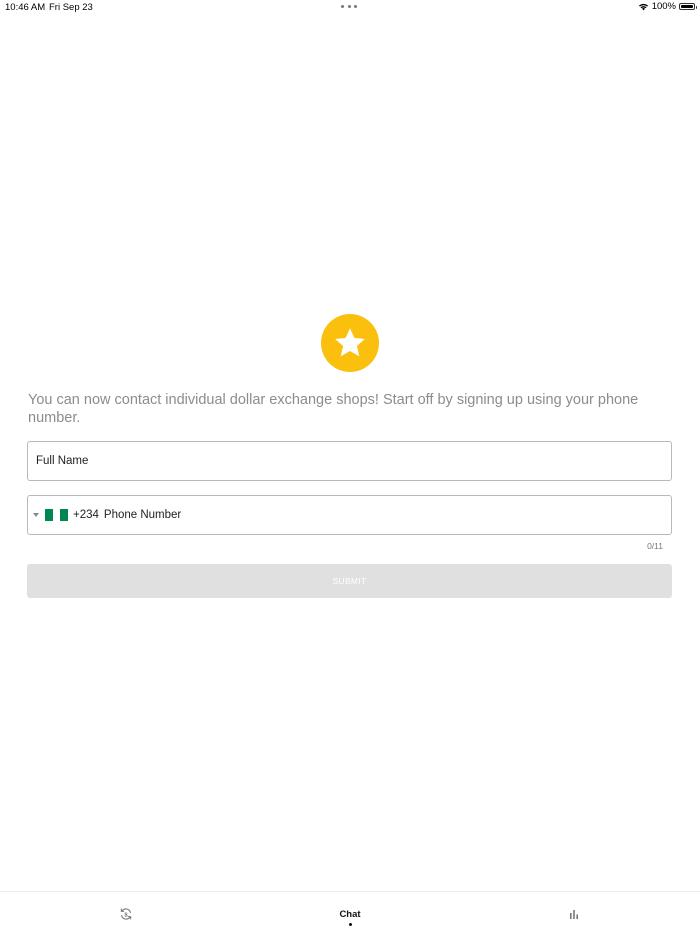 This screenshot has height=934, width=700. I want to click on active-tab-indicator, so click(350, 924).